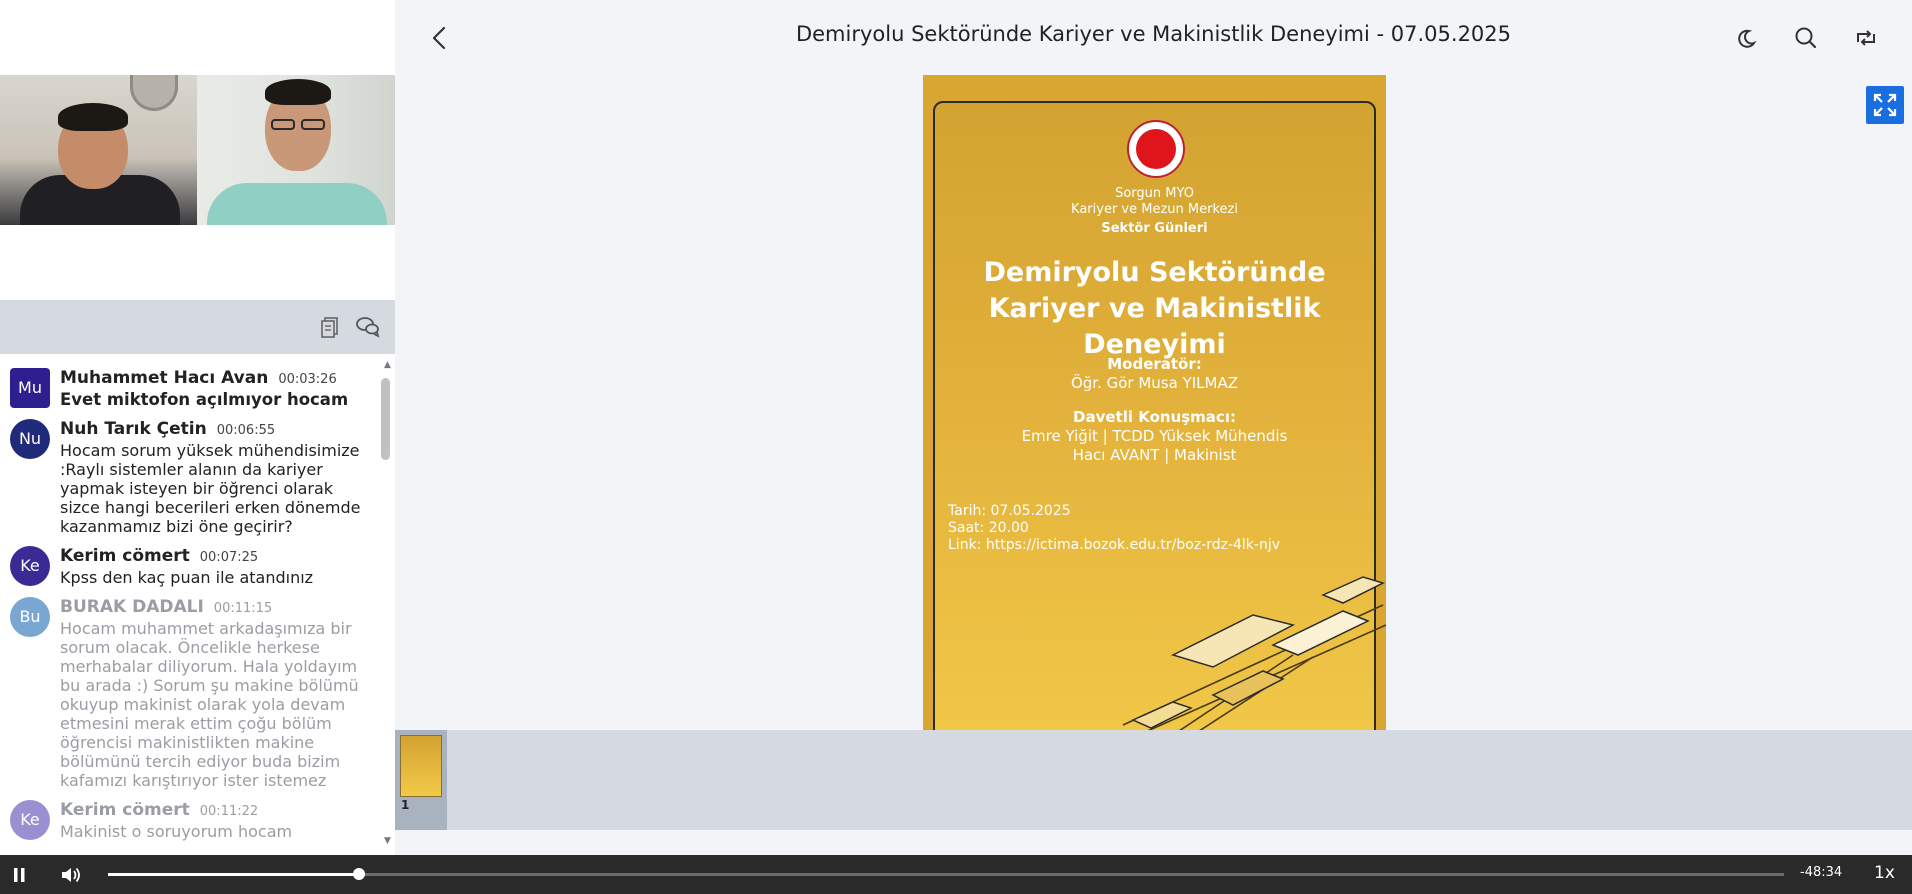 The width and height of the screenshot is (1912, 894). Describe the element at coordinates (164, 378) in the screenshot. I see `message-author: Muhammet Hacı Avan` at that location.